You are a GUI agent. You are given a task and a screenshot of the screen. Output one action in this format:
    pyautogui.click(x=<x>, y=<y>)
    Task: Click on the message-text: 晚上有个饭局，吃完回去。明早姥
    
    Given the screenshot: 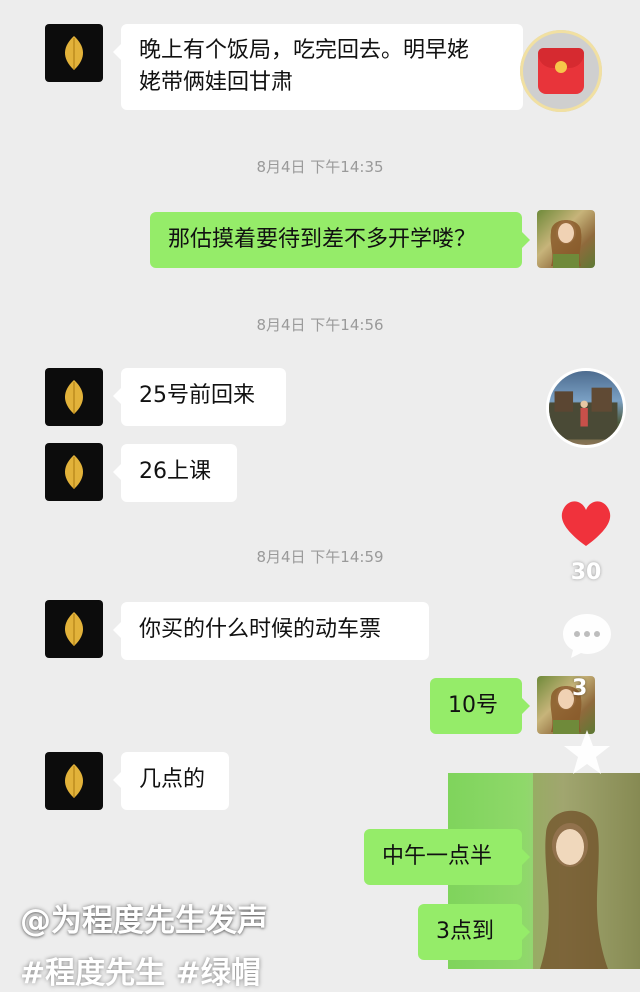 What is the action you would take?
    pyautogui.click(x=304, y=50)
    